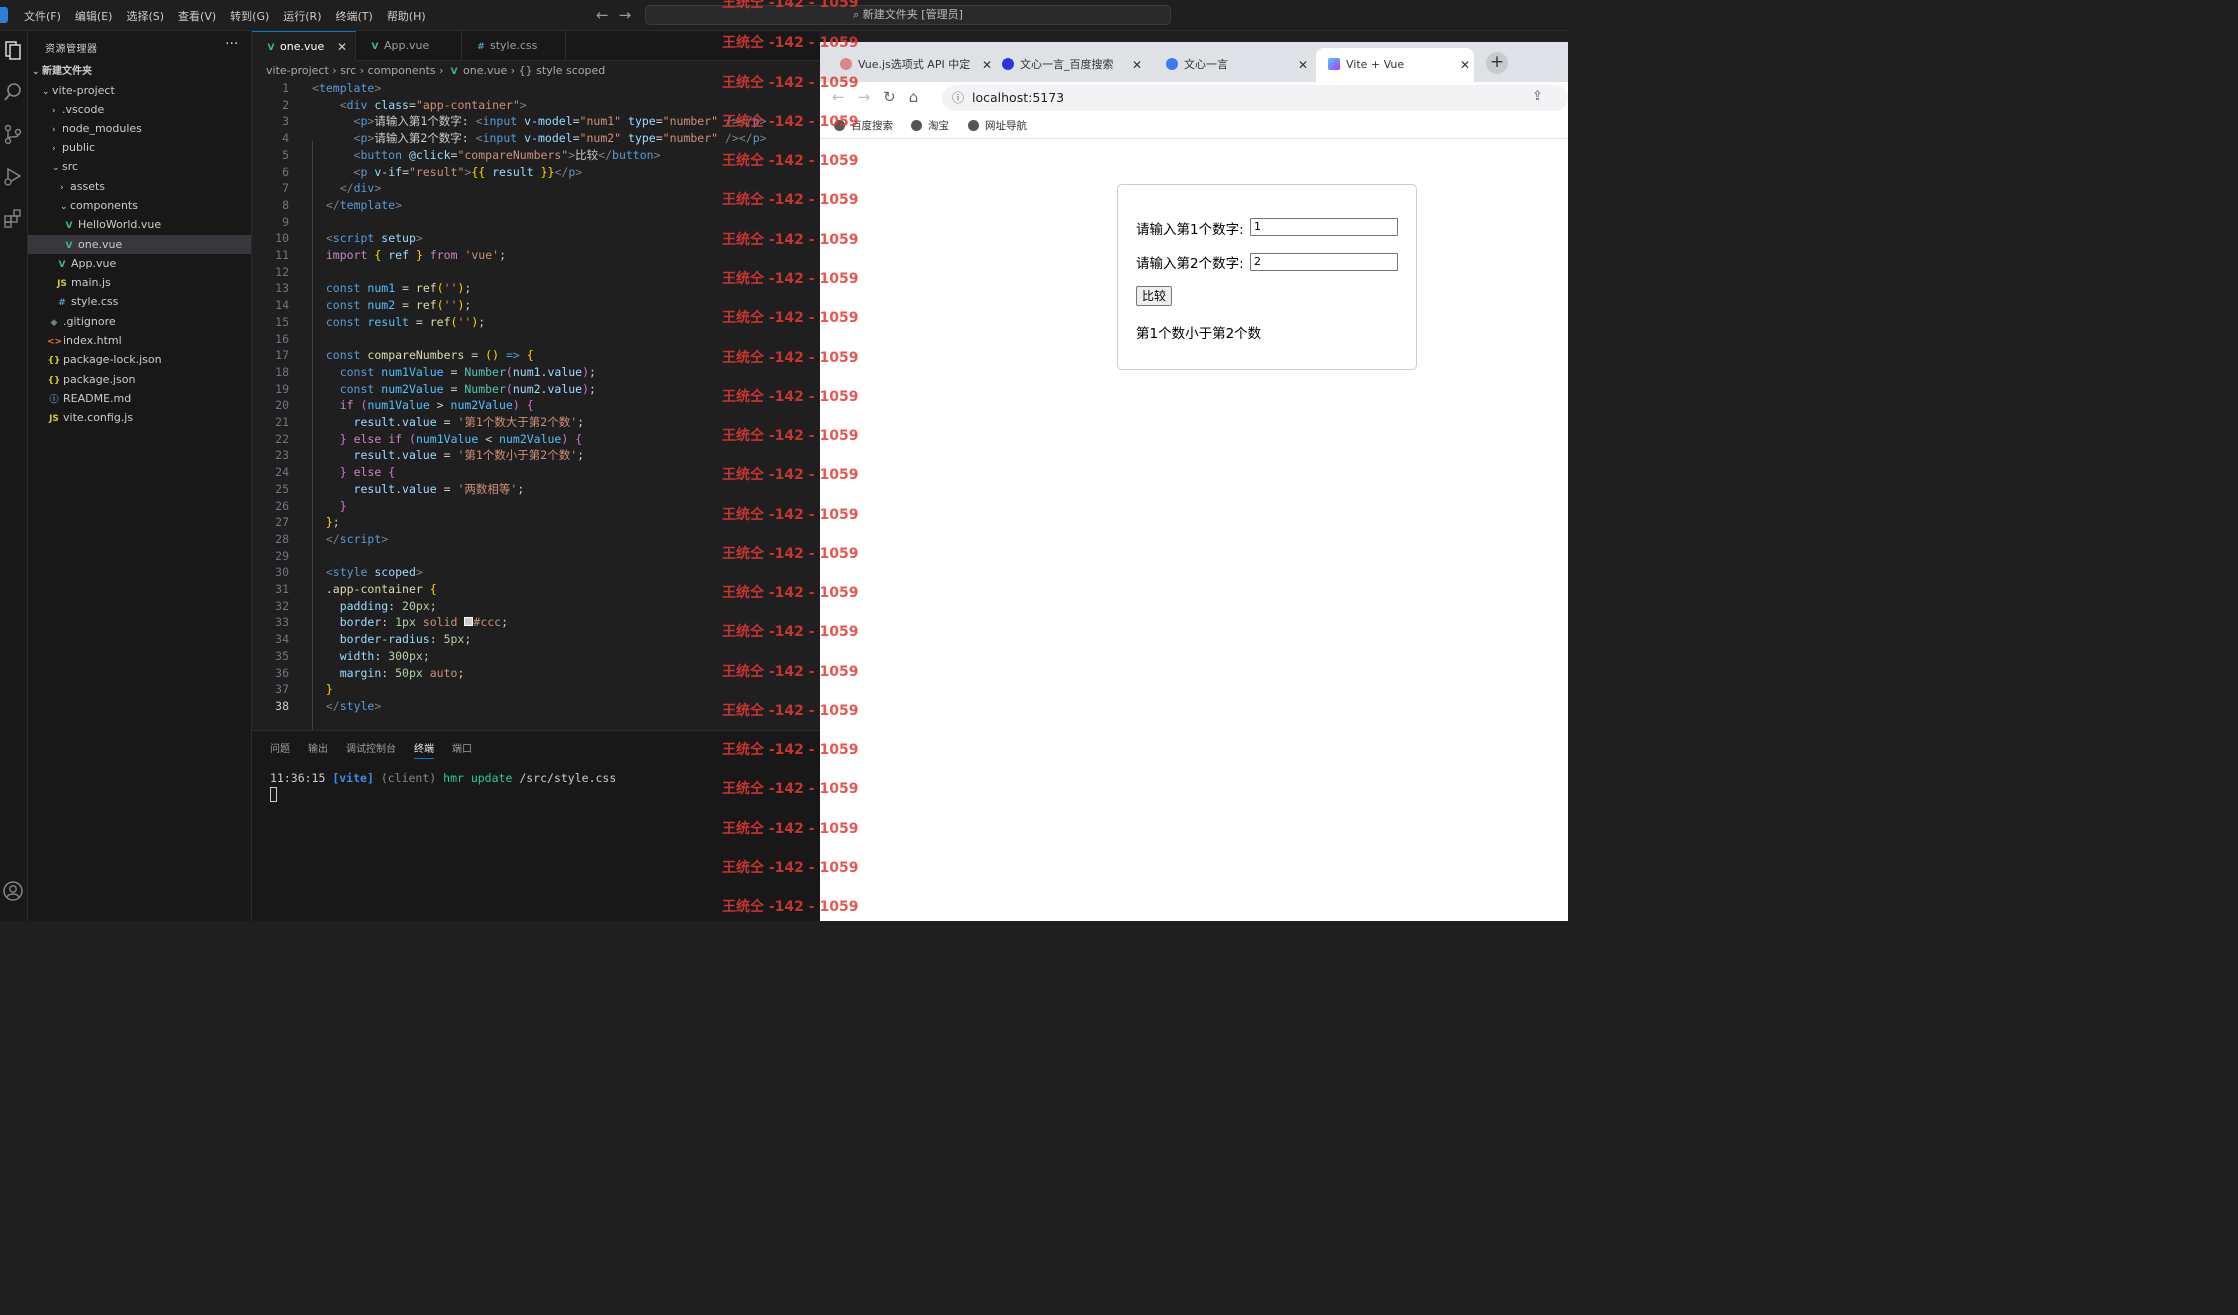  What do you see at coordinates (889, 97) in the screenshot?
I see `reload-icon: ↻` at bounding box center [889, 97].